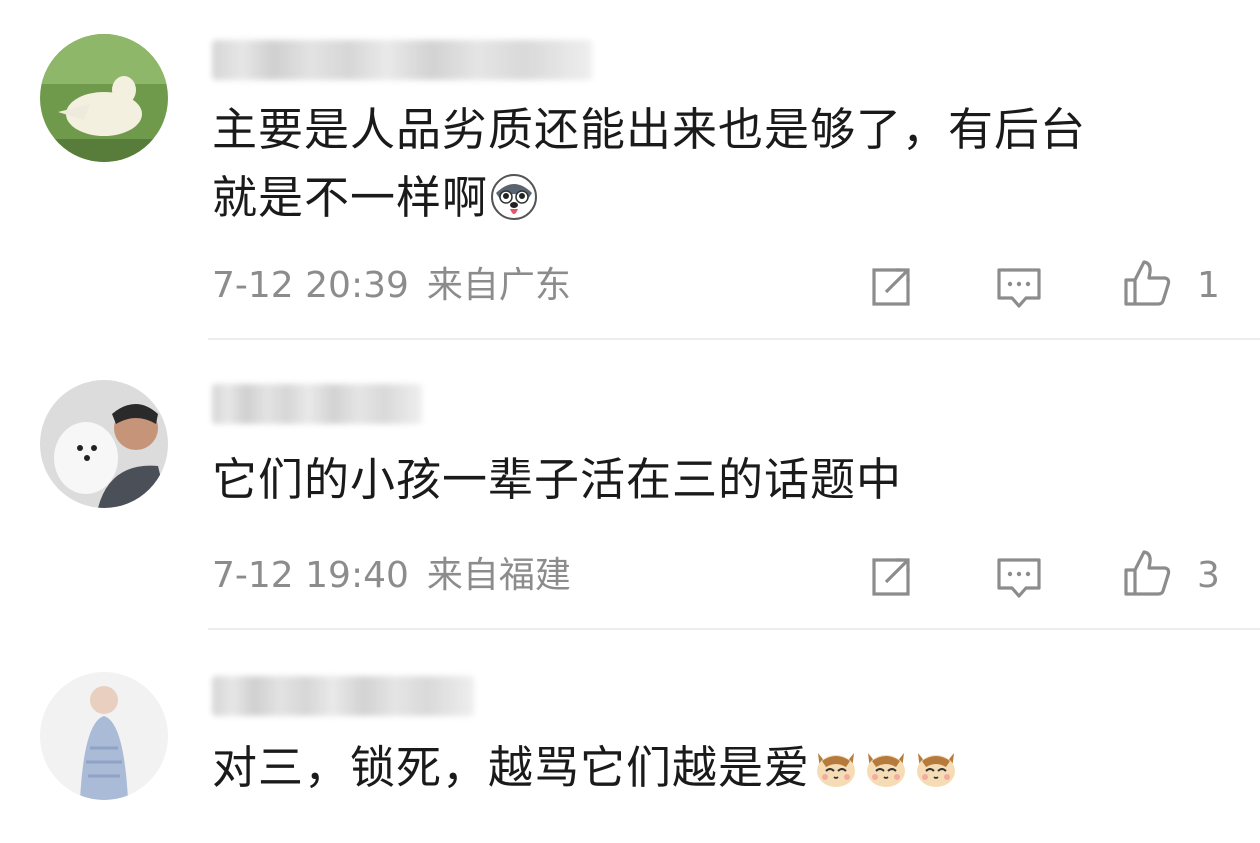 This screenshot has height=843, width=1260. I want to click on comment-location: 来自广东, so click(498, 285).